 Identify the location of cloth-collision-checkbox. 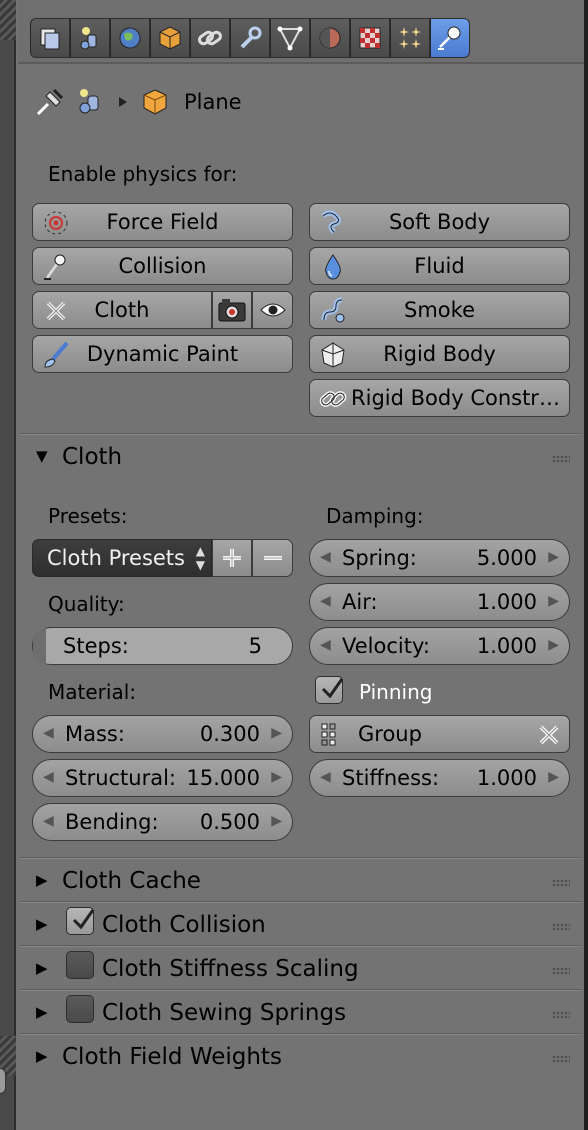
(80, 921).